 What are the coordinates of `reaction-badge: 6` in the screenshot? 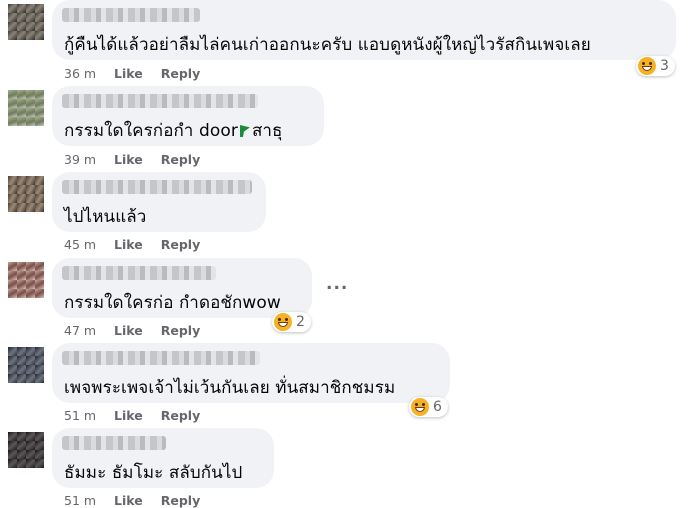 It's located at (428, 407).